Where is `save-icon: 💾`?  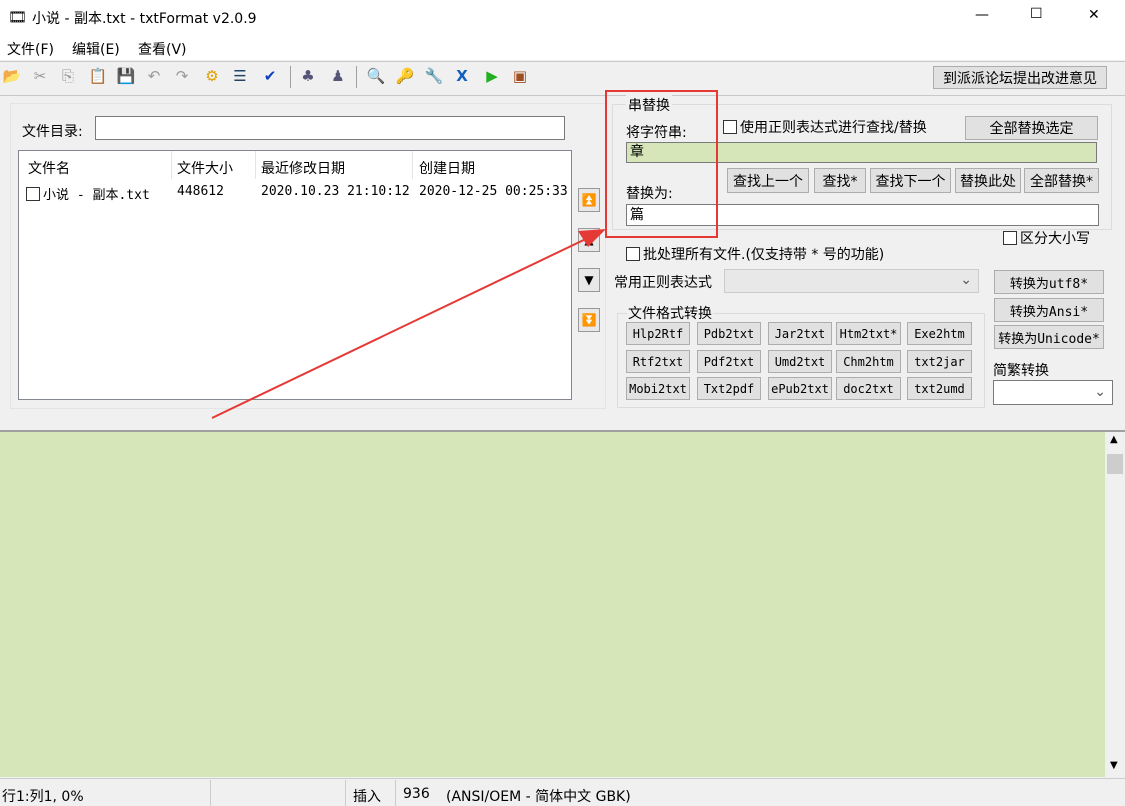 save-icon: 💾 is located at coordinates (126, 76).